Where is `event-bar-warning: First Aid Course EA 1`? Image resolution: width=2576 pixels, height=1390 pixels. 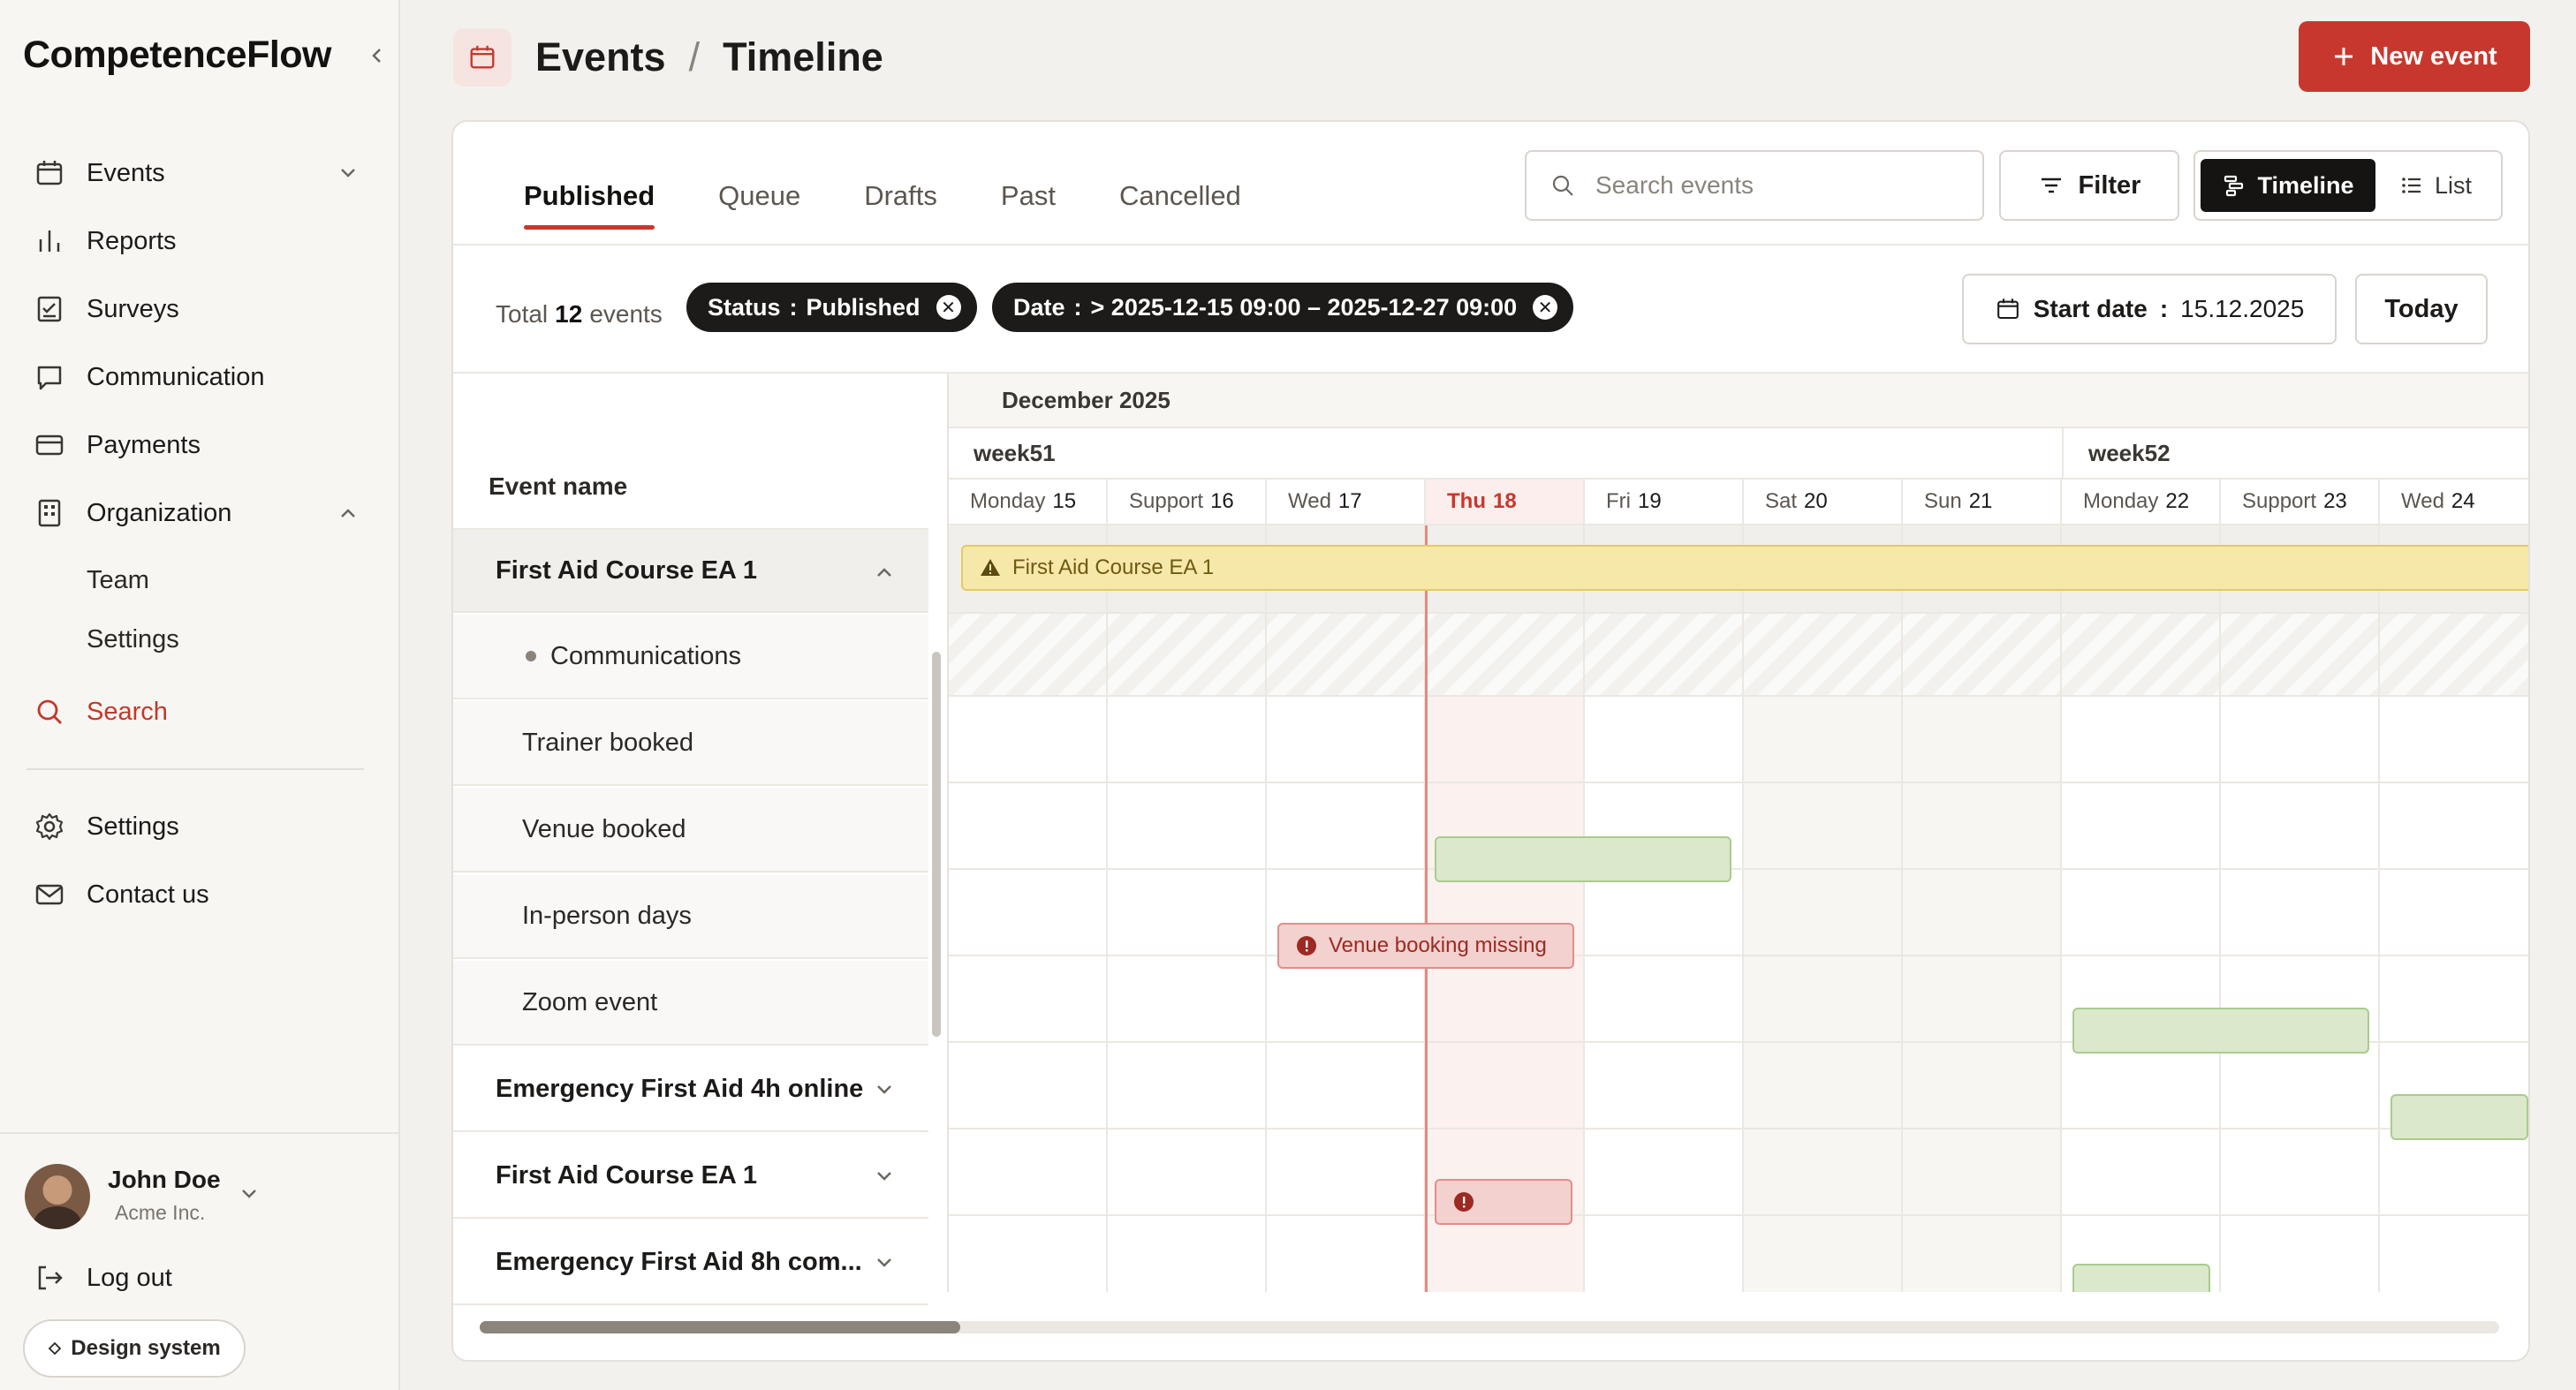 event-bar-warning: First Aid Course EA 1 is located at coordinates (1745, 568).